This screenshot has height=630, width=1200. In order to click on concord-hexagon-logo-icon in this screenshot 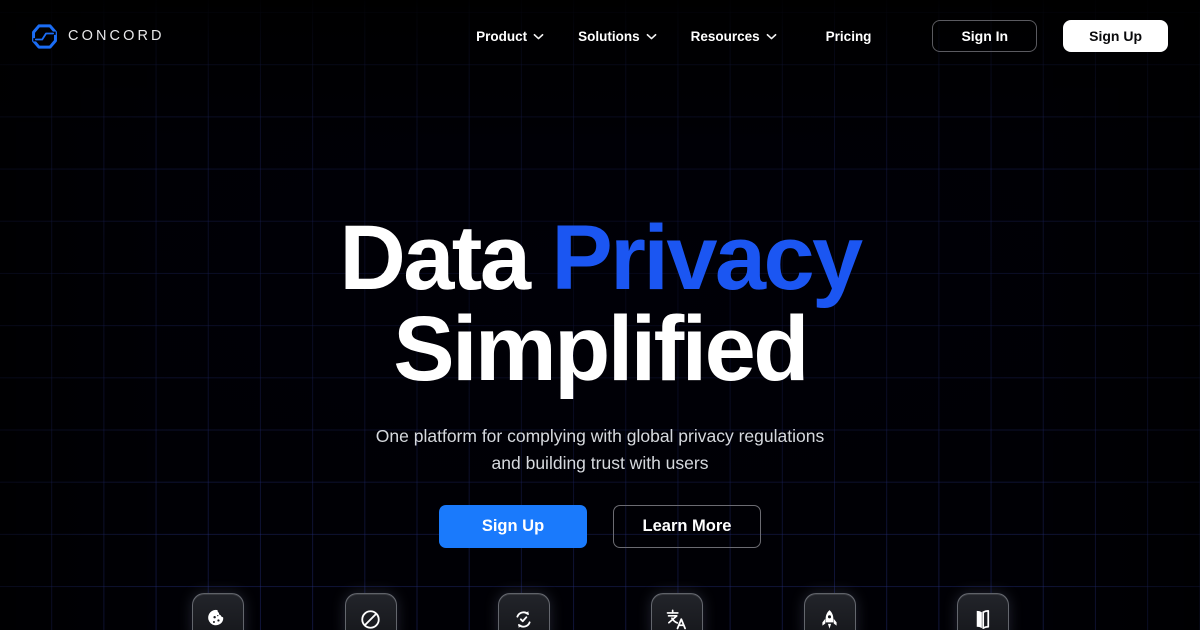, I will do `click(44, 36)`.